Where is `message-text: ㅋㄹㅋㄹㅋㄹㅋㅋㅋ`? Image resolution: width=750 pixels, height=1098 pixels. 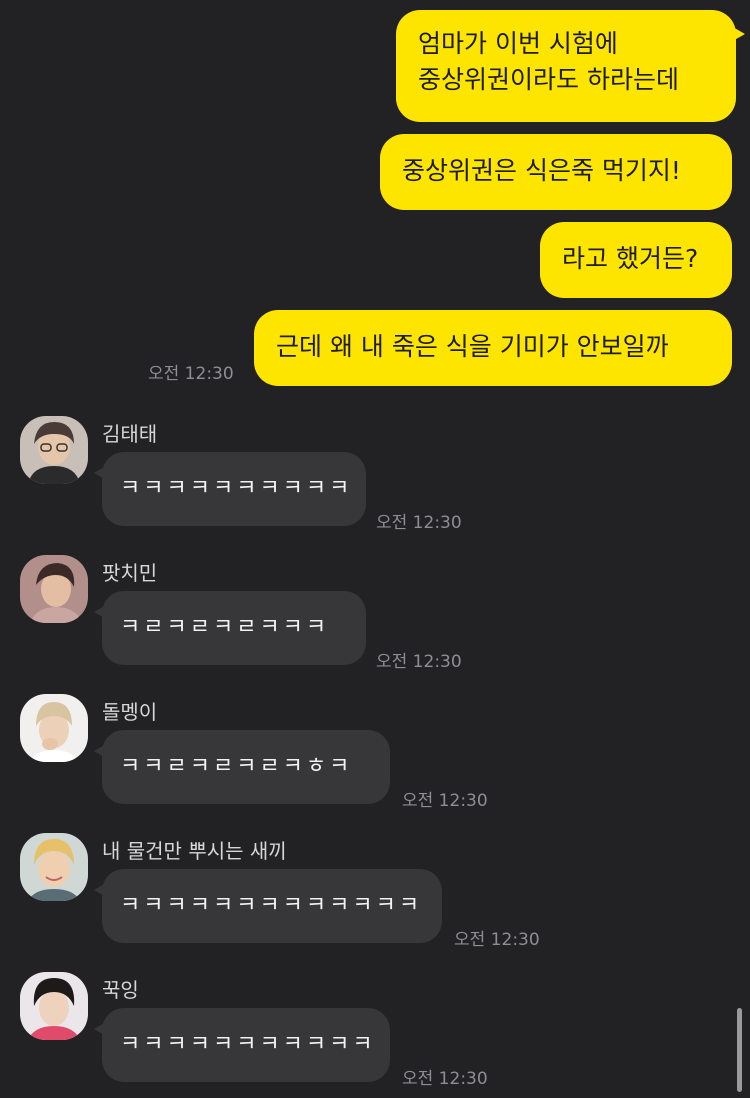
message-text: ㅋㄹㅋㄹㅋㄹㅋㅋㅋ is located at coordinates (225, 627).